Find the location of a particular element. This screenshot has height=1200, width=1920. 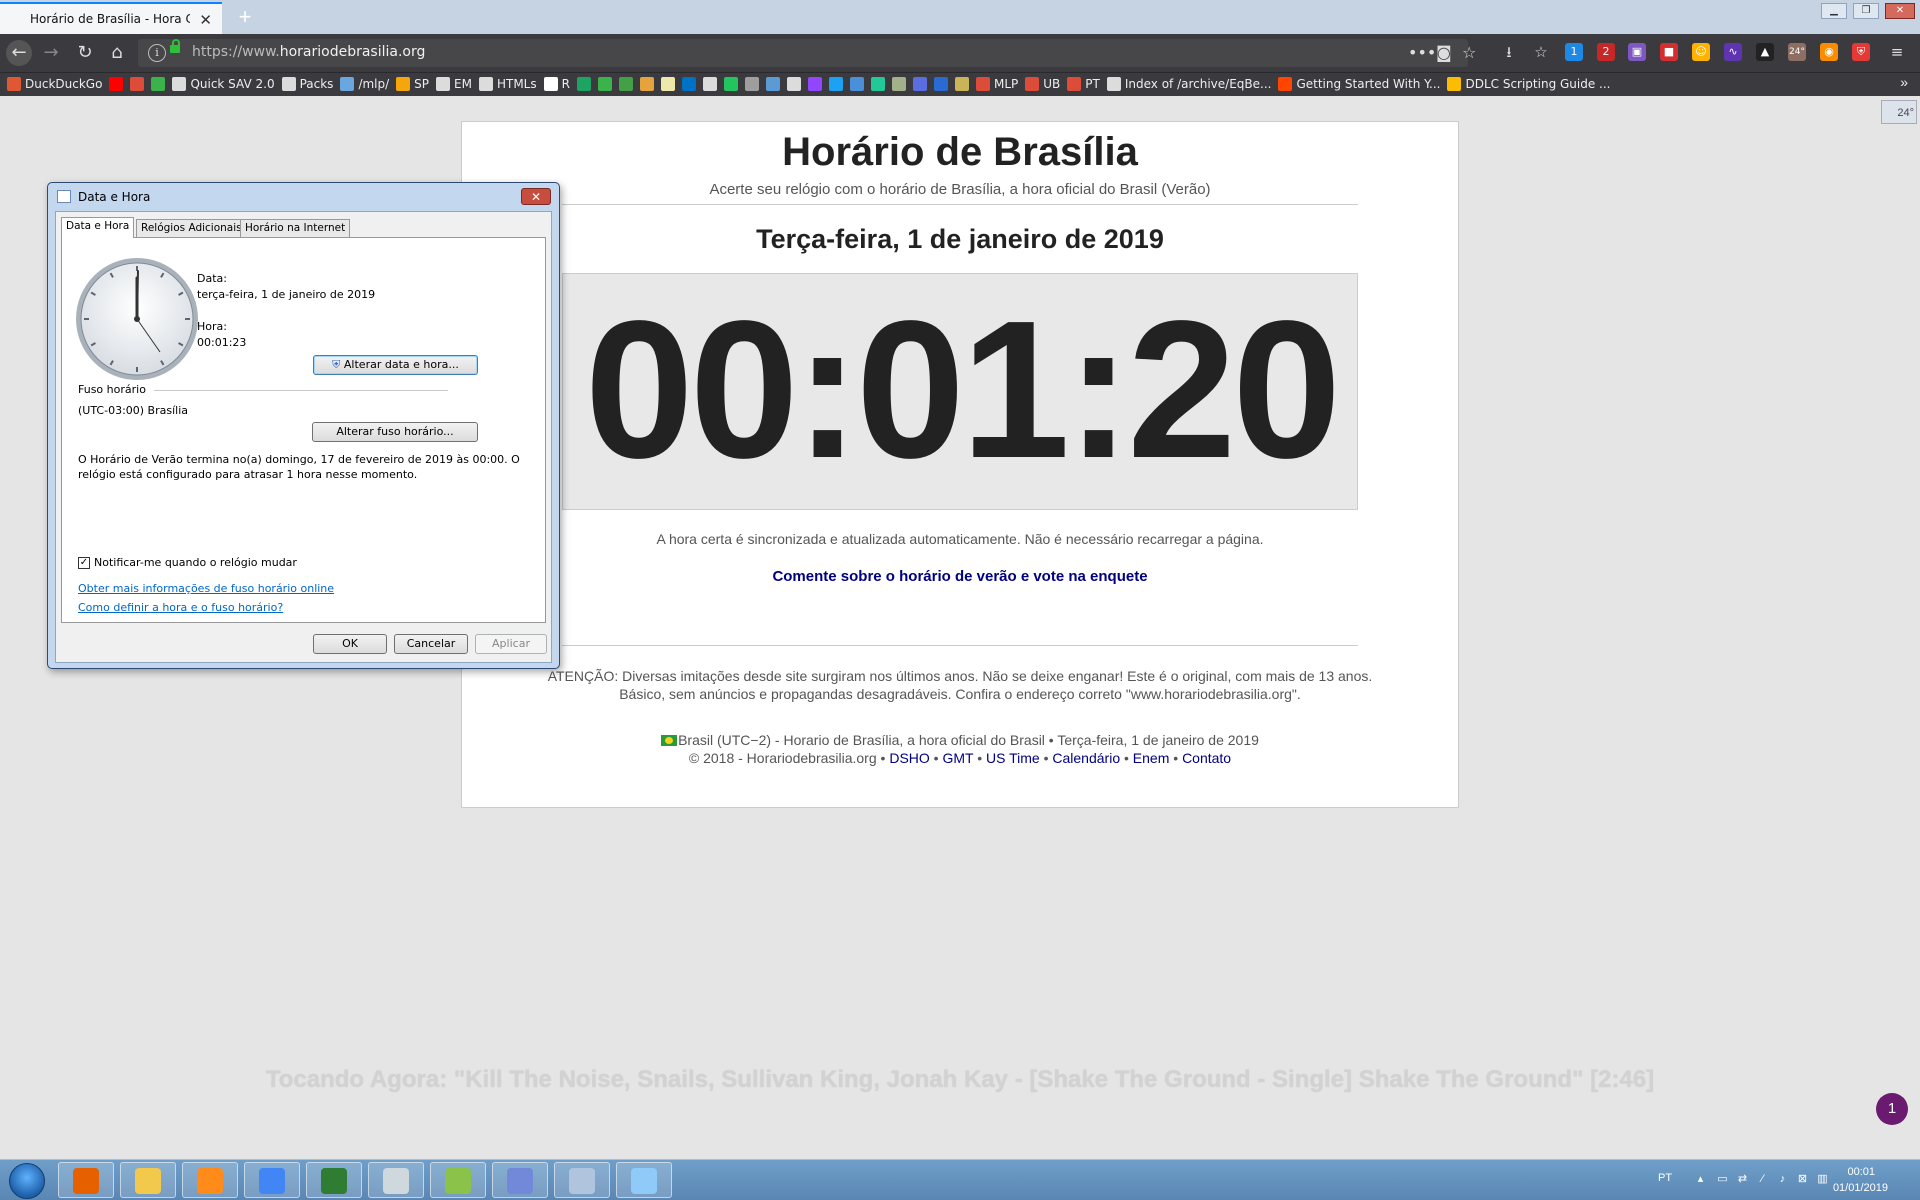

notification-badge: 1 is located at coordinates (1892, 1109).